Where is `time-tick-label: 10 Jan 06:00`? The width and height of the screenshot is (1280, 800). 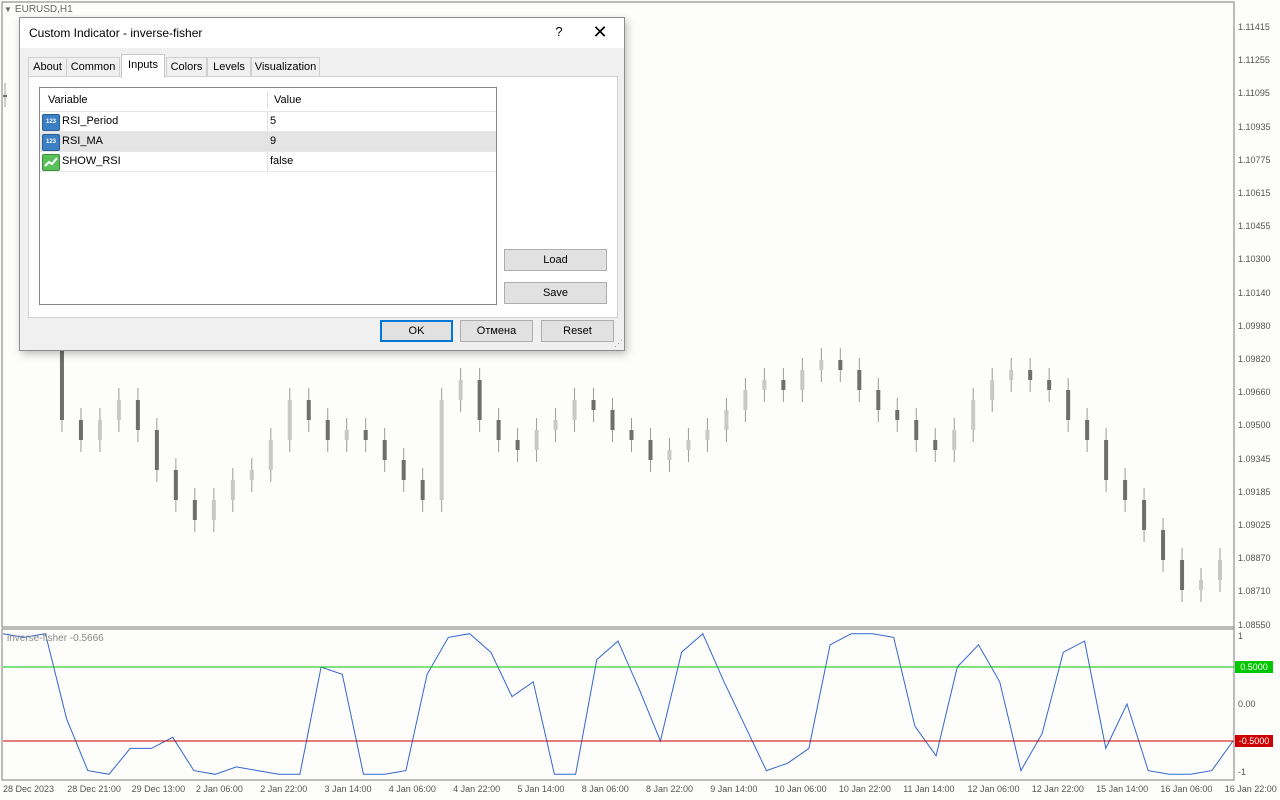 time-tick-label: 10 Jan 06:00 is located at coordinates (800, 789).